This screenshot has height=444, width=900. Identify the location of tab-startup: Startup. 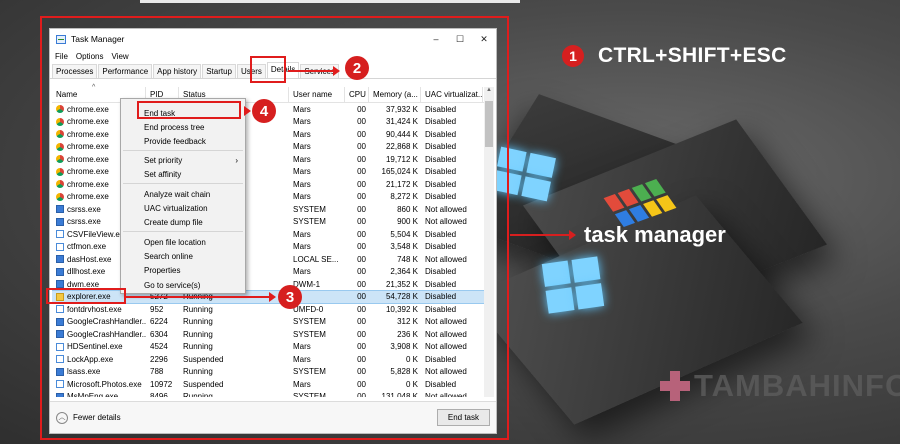
(219, 71).